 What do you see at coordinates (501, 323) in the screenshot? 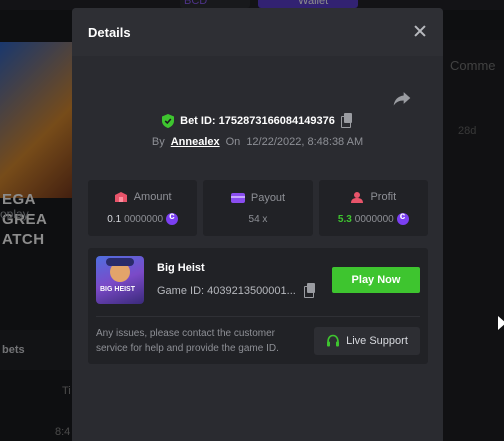
I see `mouse-cursor` at bounding box center [501, 323].